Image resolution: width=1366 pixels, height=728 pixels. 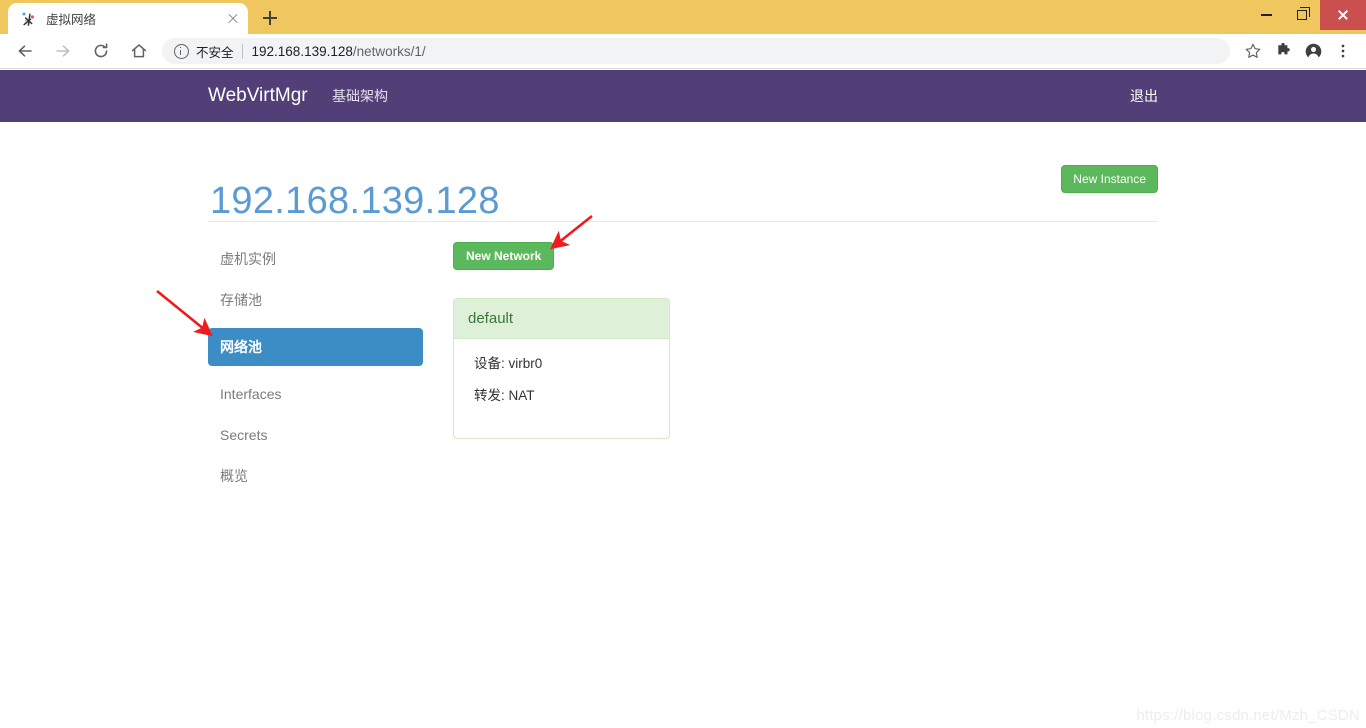 I want to click on security-status-label: 不安全, so click(x=215, y=52).